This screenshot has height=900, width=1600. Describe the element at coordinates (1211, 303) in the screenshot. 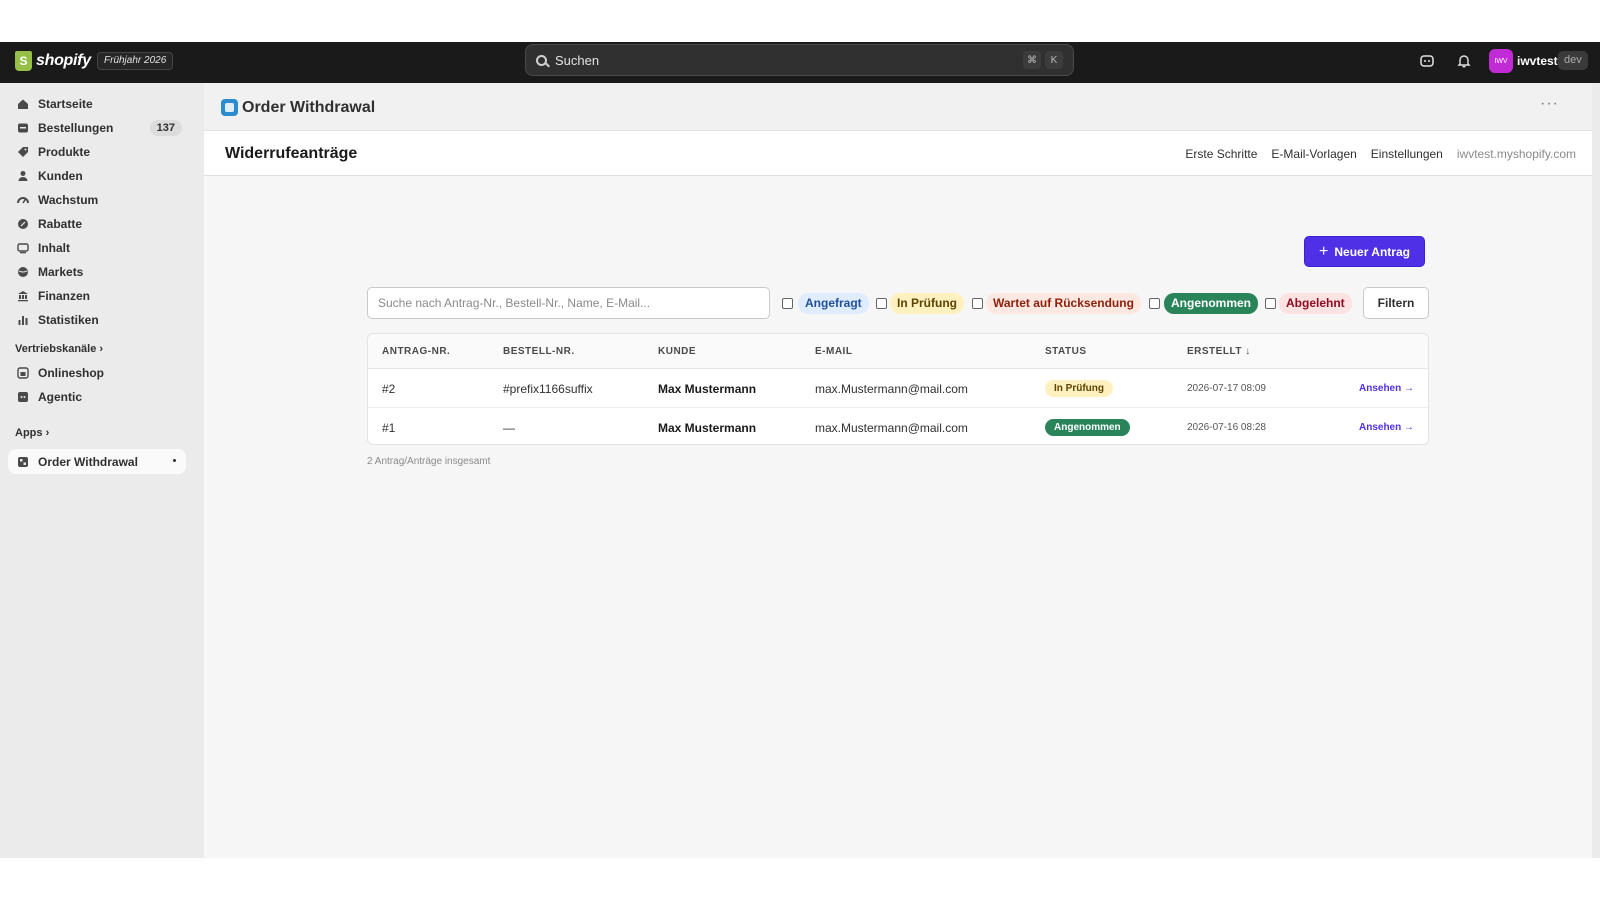

I see `status-pill-angenommen: Angenommen` at that location.